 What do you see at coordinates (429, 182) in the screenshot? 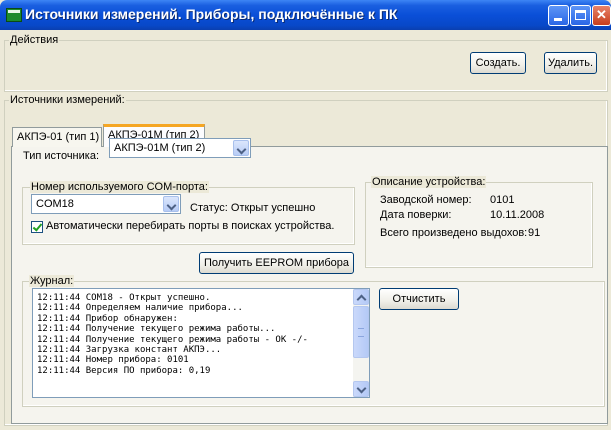
I see `device-legend: Описание устройства:` at bounding box center [429, 182].